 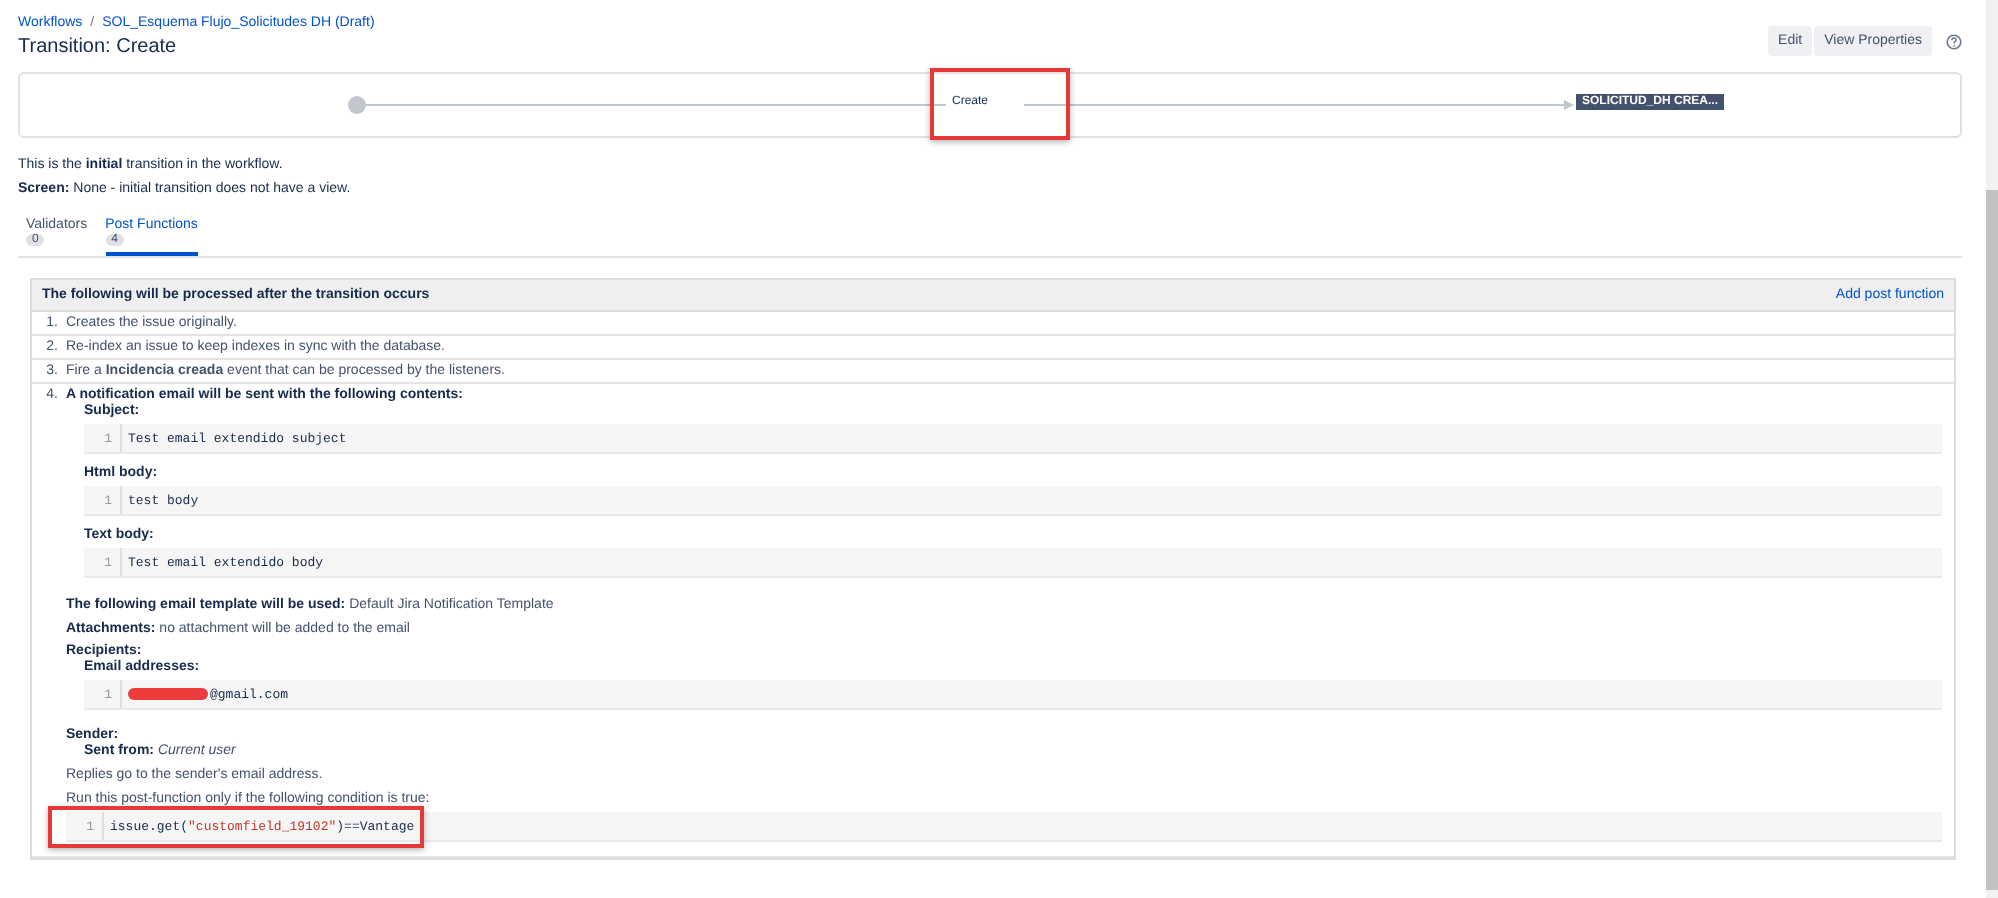 What do you see at coordinates (1954, 41) in the screenshot?
I see `help-icon` at bounding box center [1954, 41].